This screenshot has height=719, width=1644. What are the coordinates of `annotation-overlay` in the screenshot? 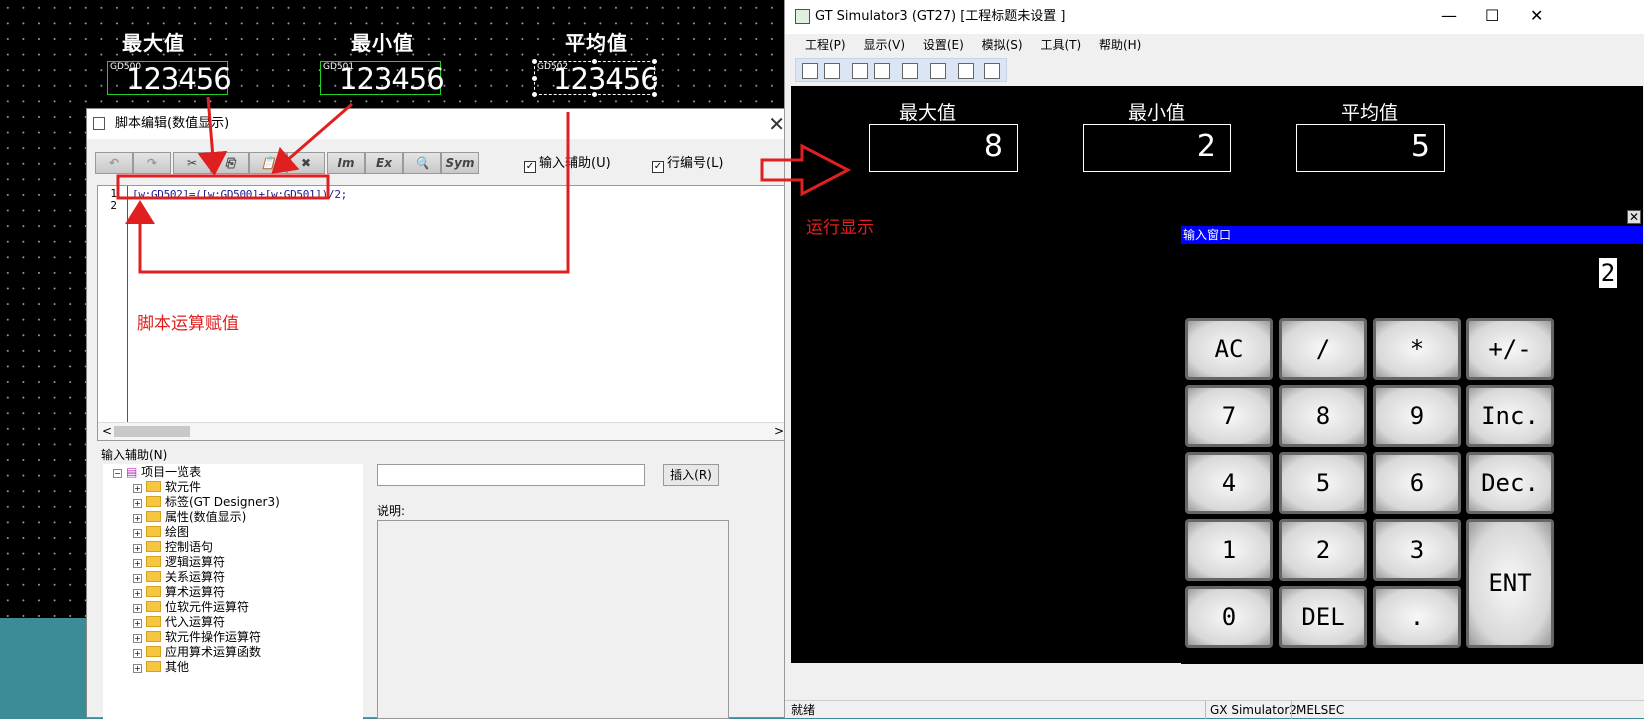 It's located at (484, 185).